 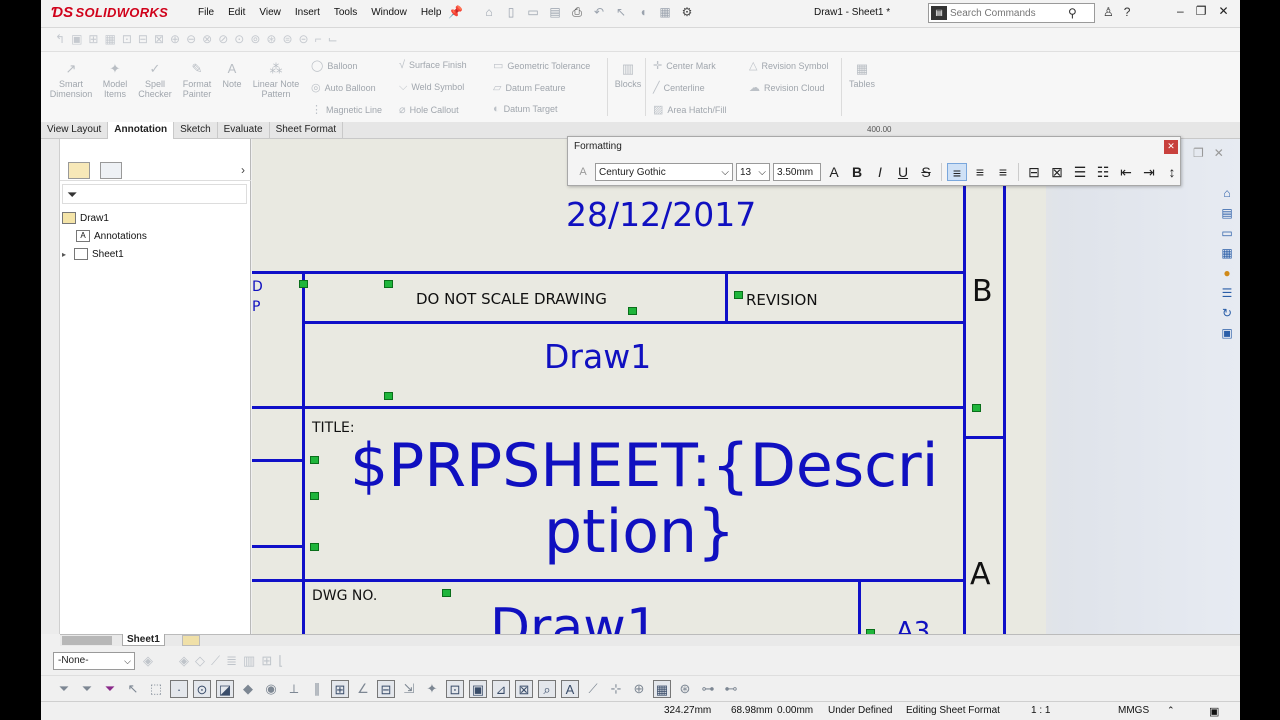 I want to click on underline-button: U, so click(x=903, y=172).